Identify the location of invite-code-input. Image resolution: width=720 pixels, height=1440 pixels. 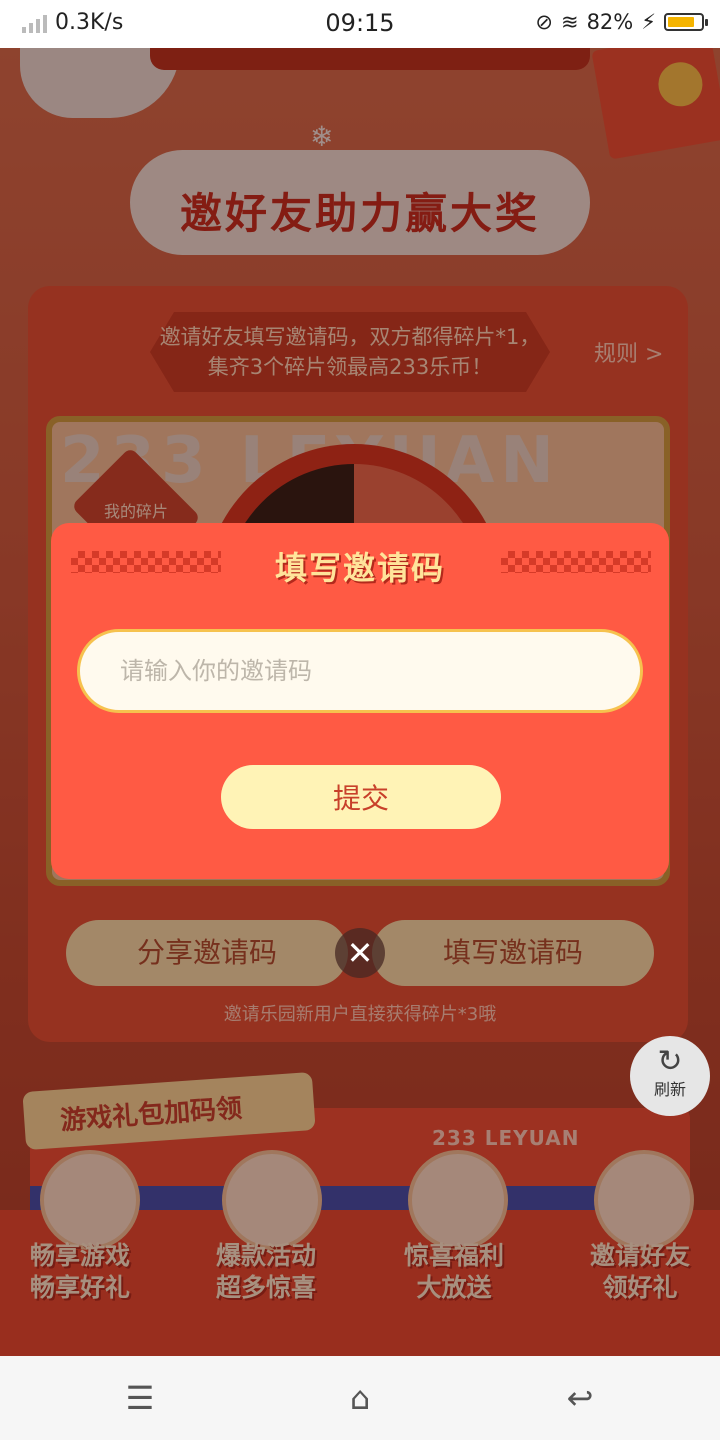
(360, 671).